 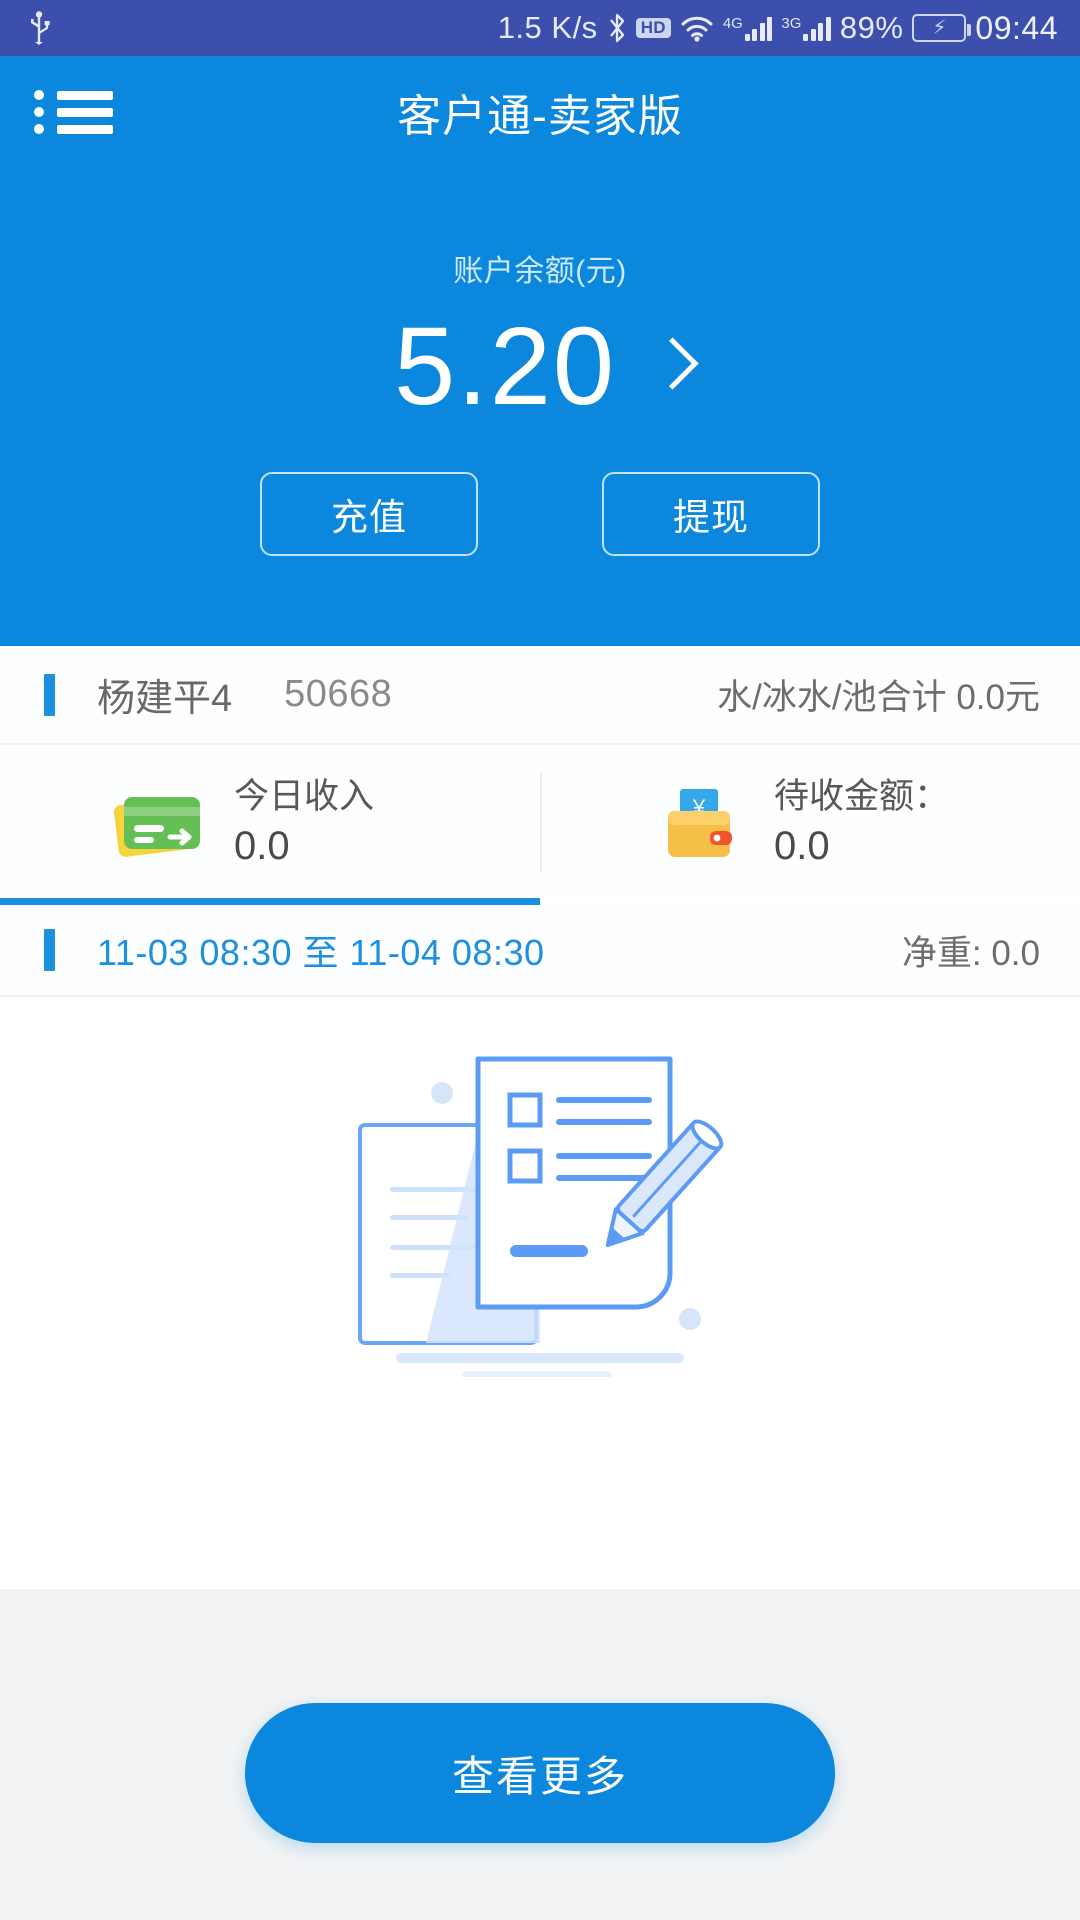 I want to click on status-bar-left, so click(x=39, y=28).